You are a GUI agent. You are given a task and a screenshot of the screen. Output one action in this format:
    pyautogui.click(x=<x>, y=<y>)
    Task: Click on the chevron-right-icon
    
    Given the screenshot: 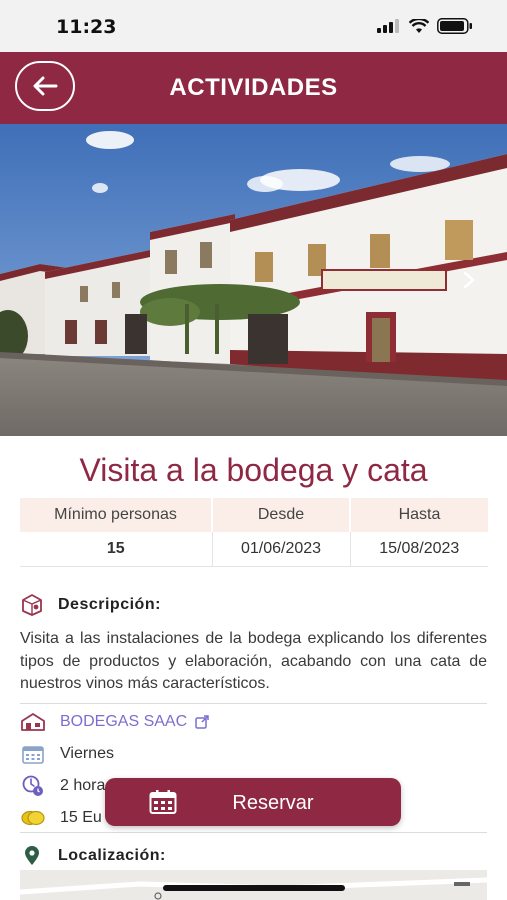 What is the action you would take?
    pyautogui.click(x=469, y=280)
    